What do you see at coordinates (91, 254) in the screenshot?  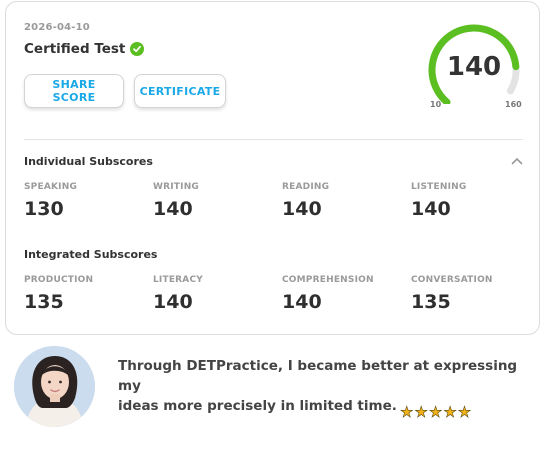 I see `integrated-subscores-title: Integrated Subscores` at bounding box center [91, 254].